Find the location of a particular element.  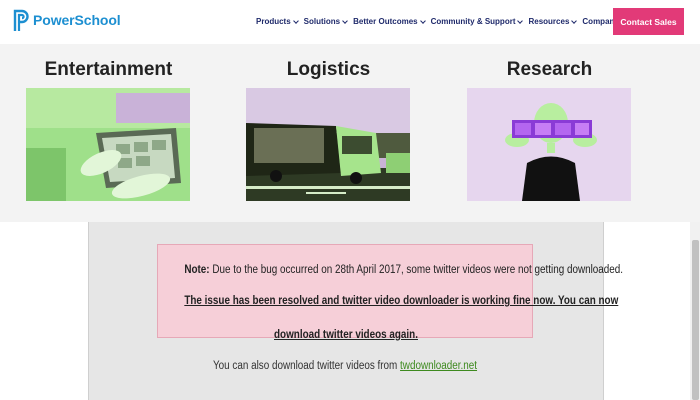

menu-products: Products is located at coordinates (278, 21).